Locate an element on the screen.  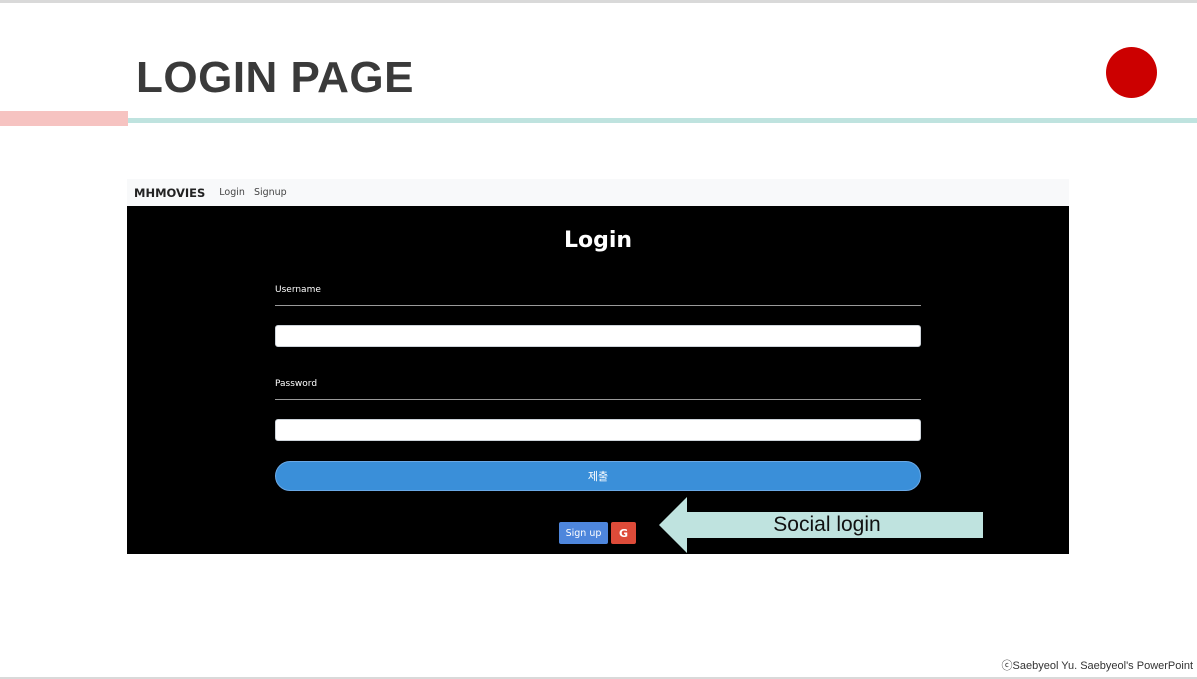
google-icon: G is located at coordinates (623, 533).